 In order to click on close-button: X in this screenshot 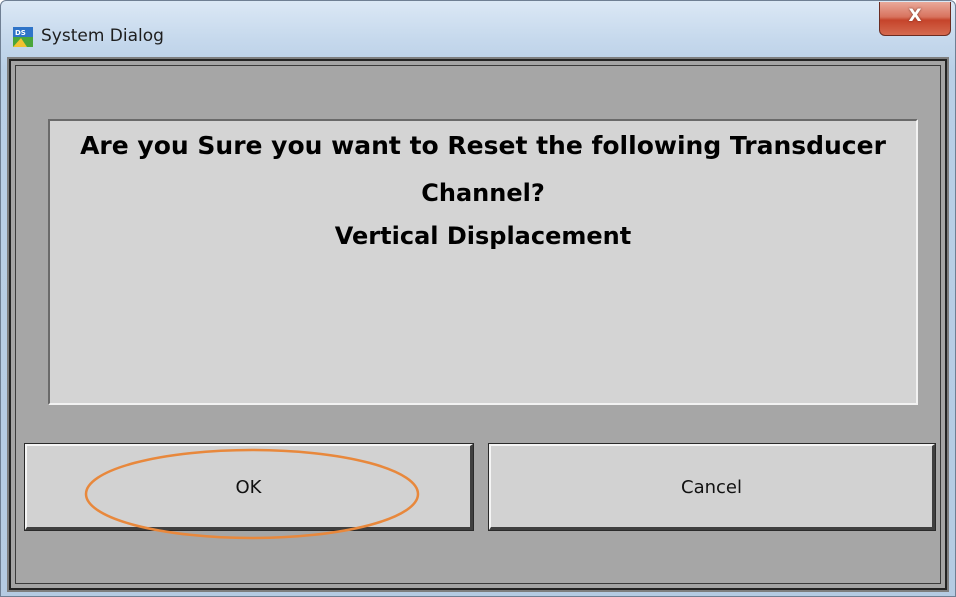, I will do `click(915, 19)`.